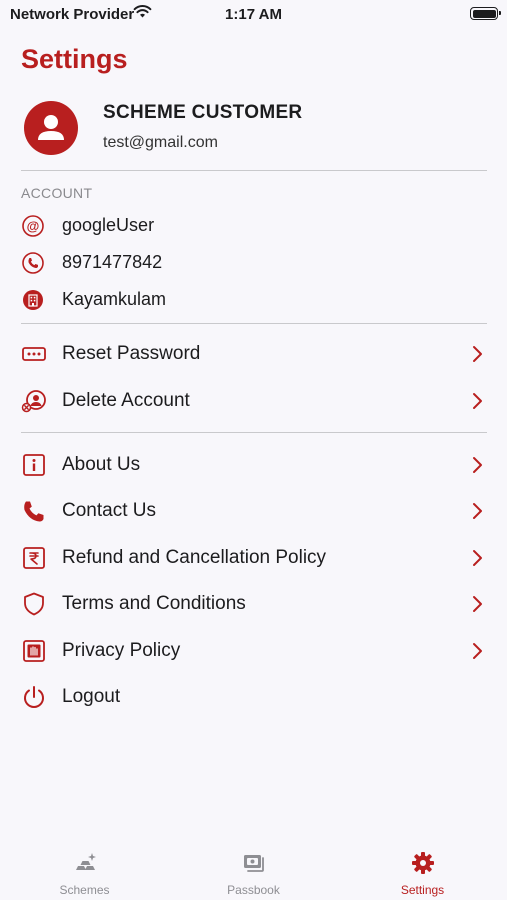 Image resolution: width=507 pixels, height=900 pixels. Describe the element at coordinates (114, 299) in the screenshot. I see `account-location: Kayamkulam` at that location.